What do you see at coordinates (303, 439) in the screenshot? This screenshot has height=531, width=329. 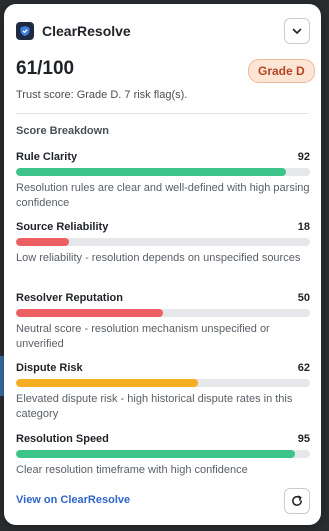 I see `metric-score: 95` at bounding box center [303, 439].